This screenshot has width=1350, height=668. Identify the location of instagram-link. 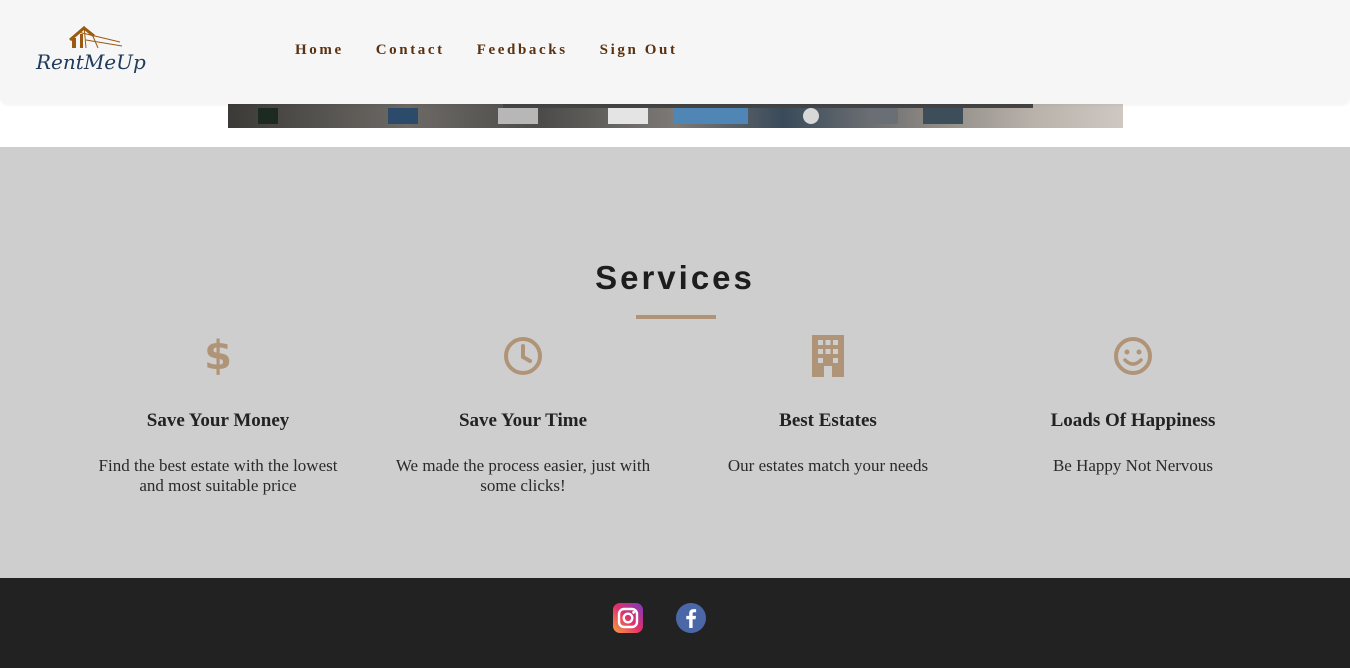
(628, 618).